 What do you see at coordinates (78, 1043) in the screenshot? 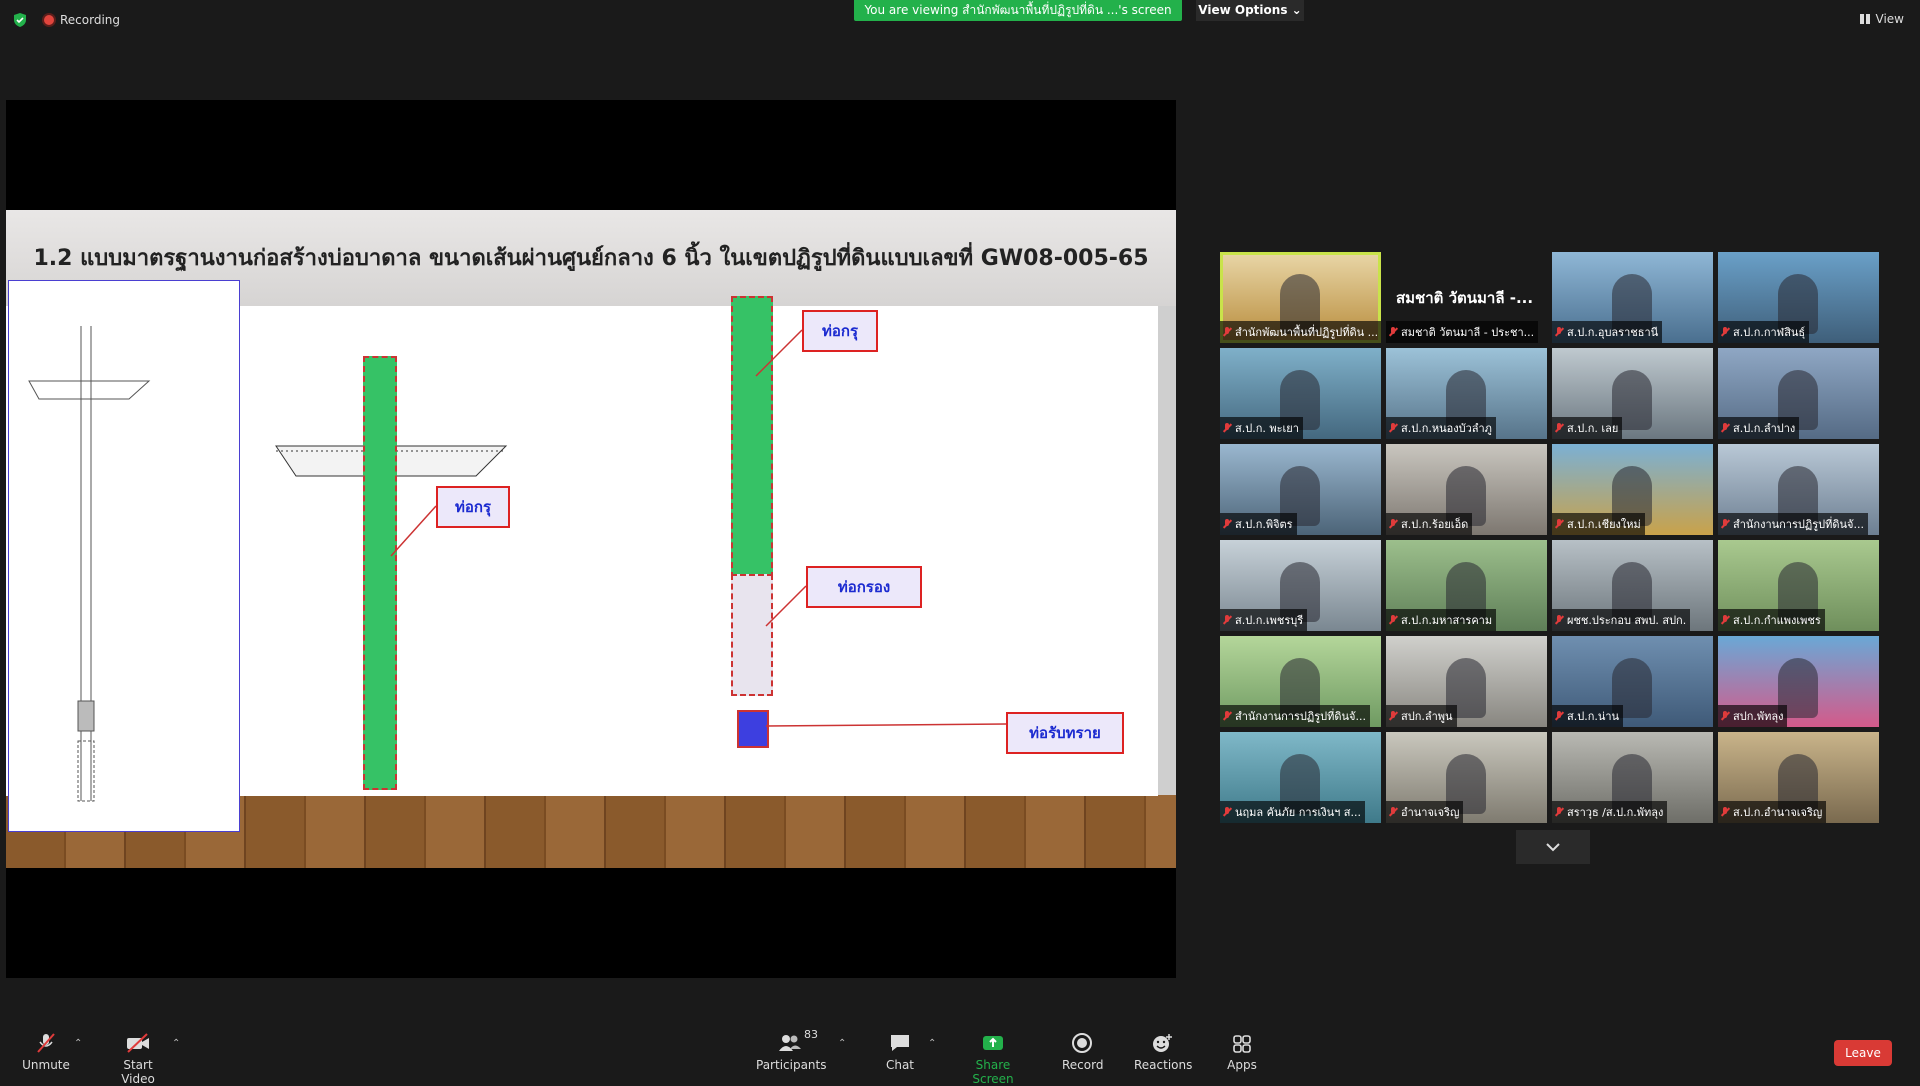
I see `audio-options-caret: ⌃` at bounding box center [78, 1043].